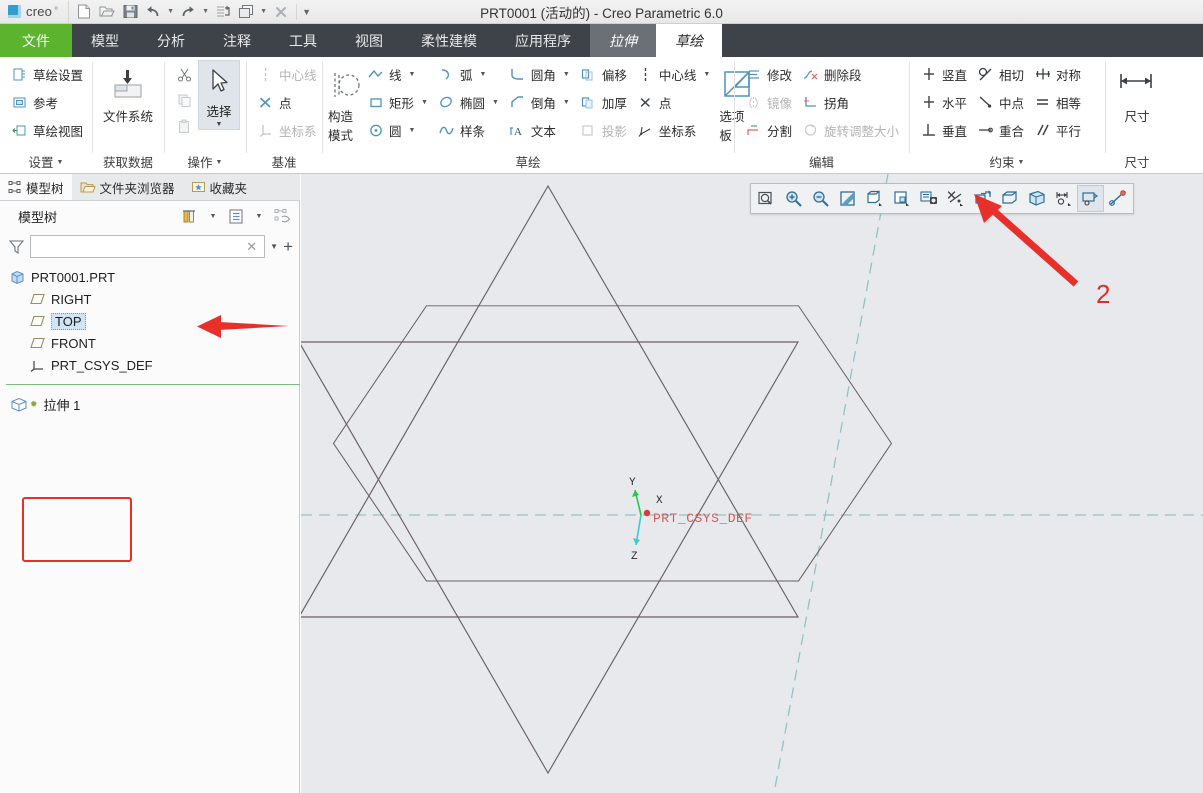  I want to click on open-file-icon, so click(107, 12).